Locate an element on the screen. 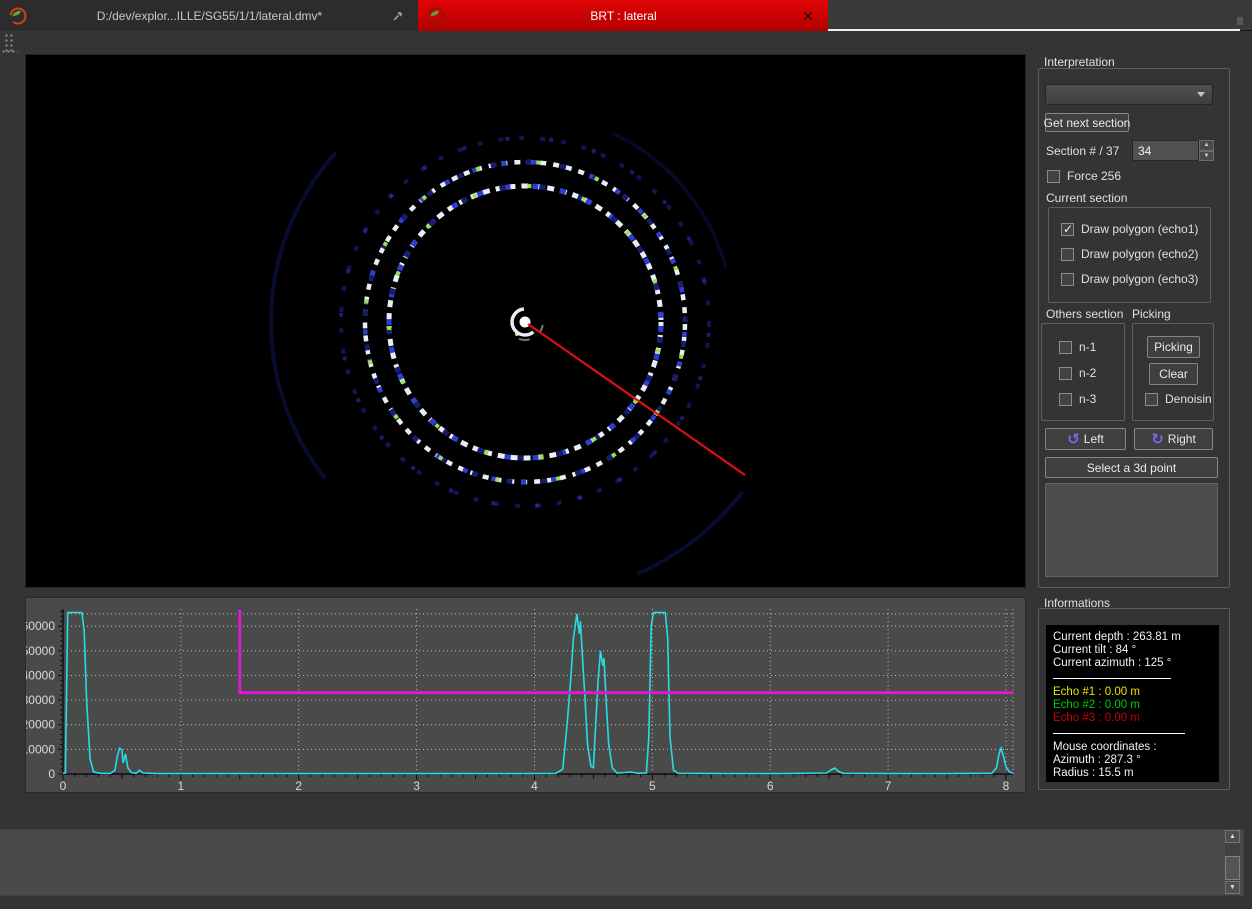  draw-polygon-echo3-checkbox: Draw polygon (echo3) is located at coordinates (1129, 279).